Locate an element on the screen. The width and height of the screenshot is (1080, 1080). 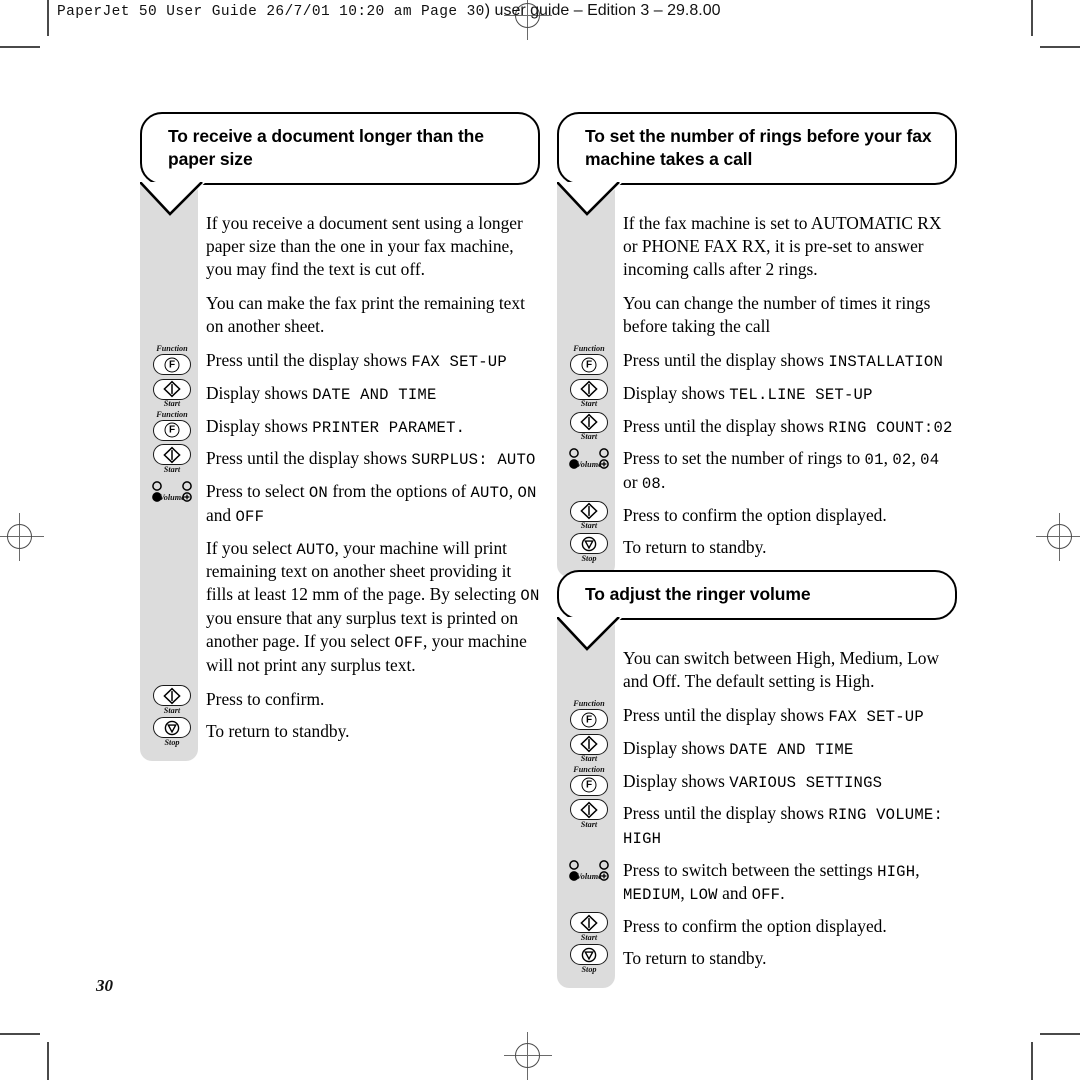
crop-mark-top-left-horizontal is located at coordinates (20, 47).